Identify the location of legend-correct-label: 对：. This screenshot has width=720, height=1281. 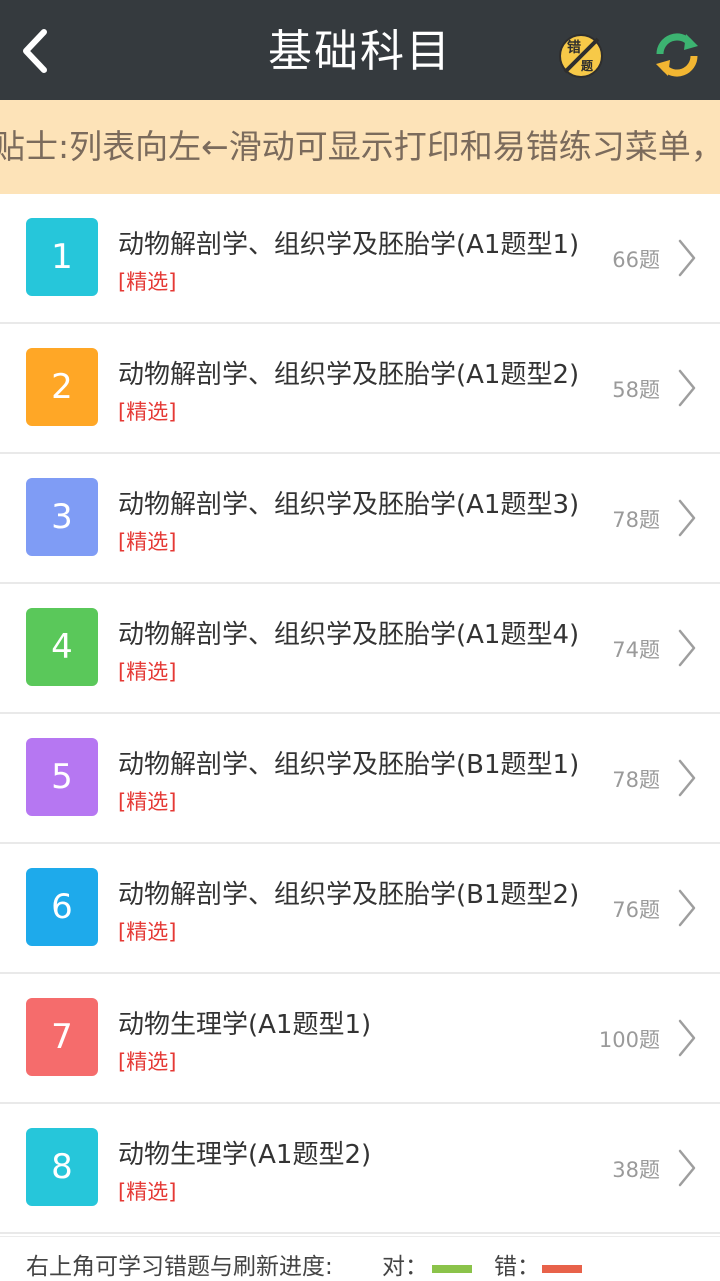
(405, 1267).